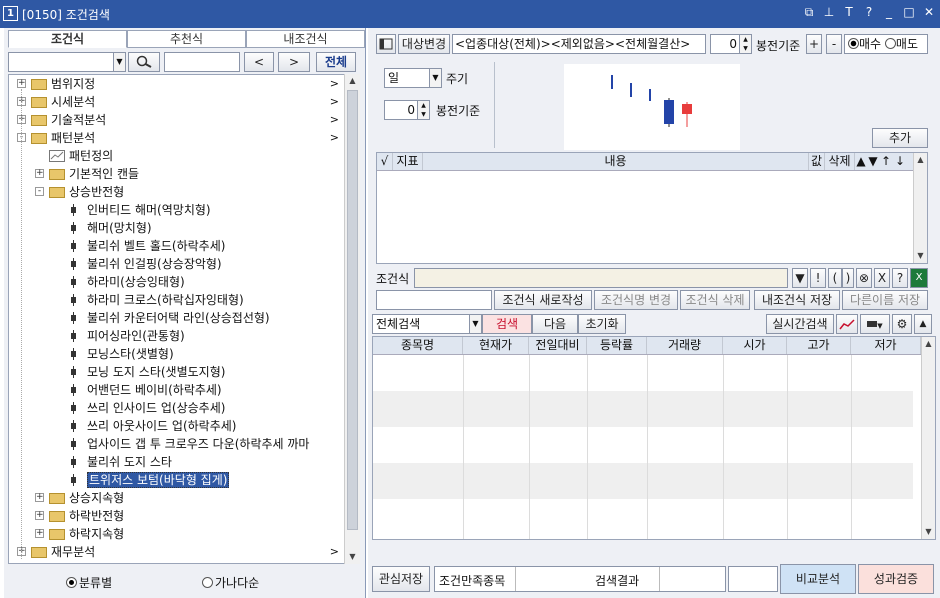 This screenshot has width=940, height=598. What do you see at coordinates (834, 44) in the screenshot?
I see `minus-button: -` at bounding box center [834, 44].